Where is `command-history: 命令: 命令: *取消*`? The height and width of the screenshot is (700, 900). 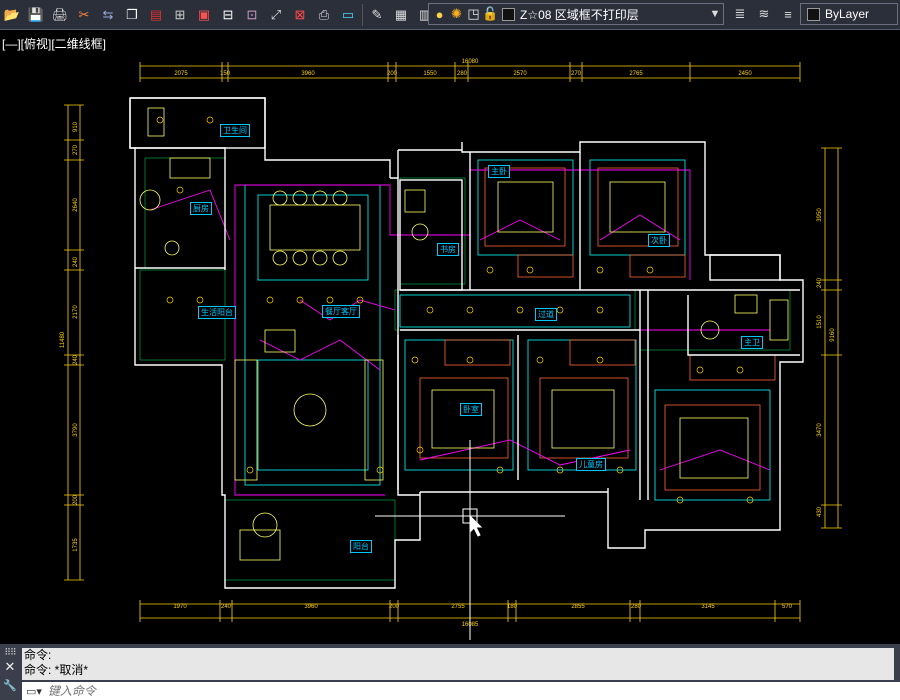
command-history: 命令: 命令: *取消* is located at coordinates (458, 664).